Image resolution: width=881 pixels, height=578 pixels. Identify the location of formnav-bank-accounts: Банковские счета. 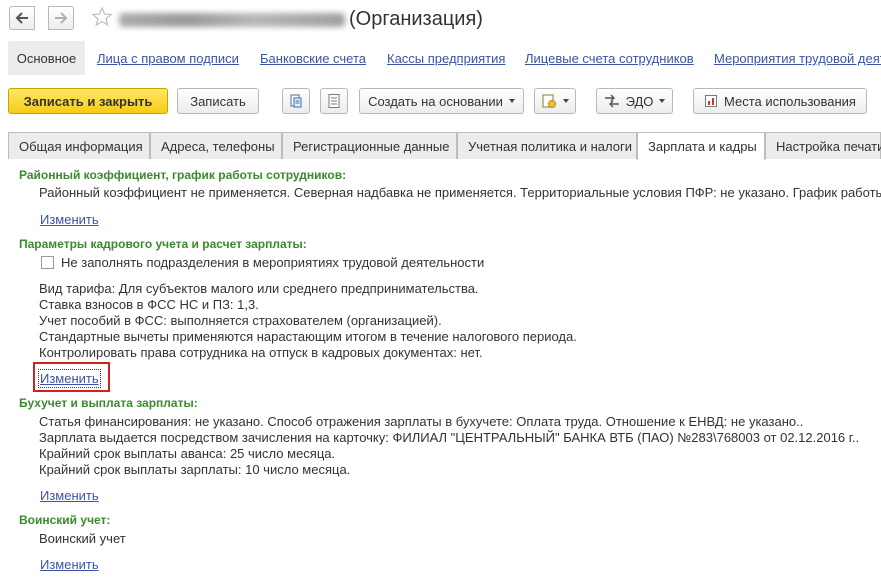
(313, 58).